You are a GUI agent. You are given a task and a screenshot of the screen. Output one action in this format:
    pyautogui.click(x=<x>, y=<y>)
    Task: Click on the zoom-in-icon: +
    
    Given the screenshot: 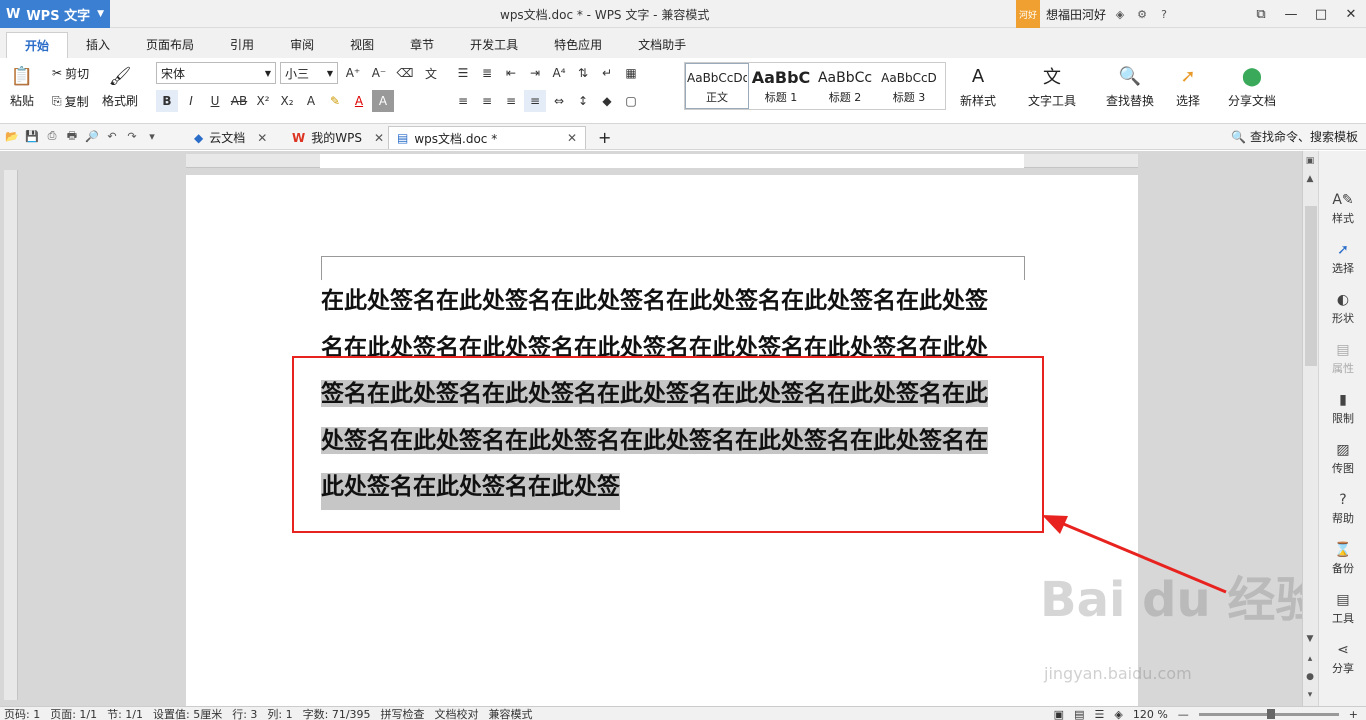 What is the action you would take?
    pyautogui.click(x=1353, y=714)
    